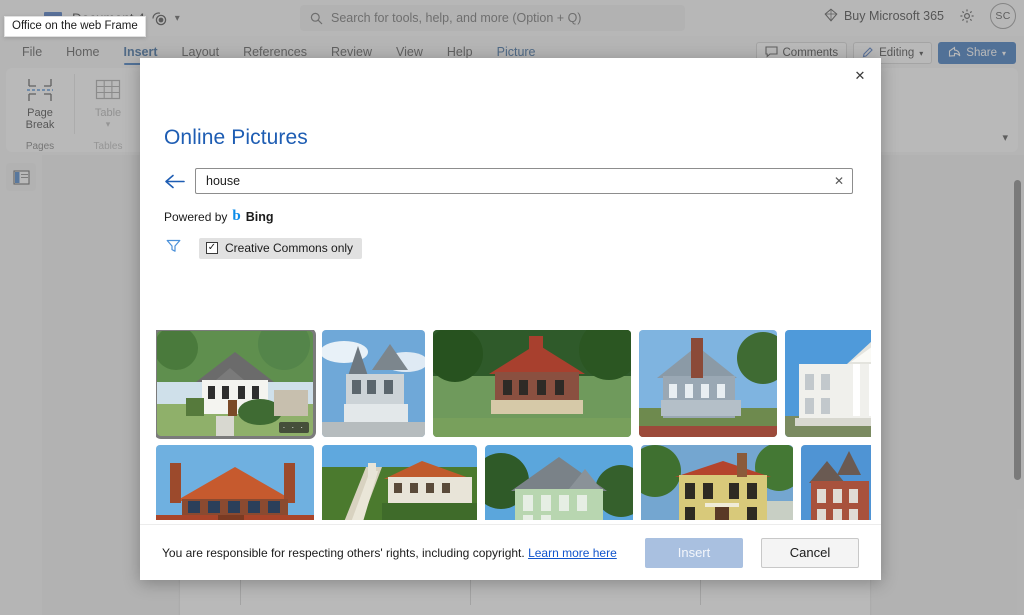 The width and height of the screenshot is (1024, 615). I want to click on table-button: Table ▾, so click(108, 105).